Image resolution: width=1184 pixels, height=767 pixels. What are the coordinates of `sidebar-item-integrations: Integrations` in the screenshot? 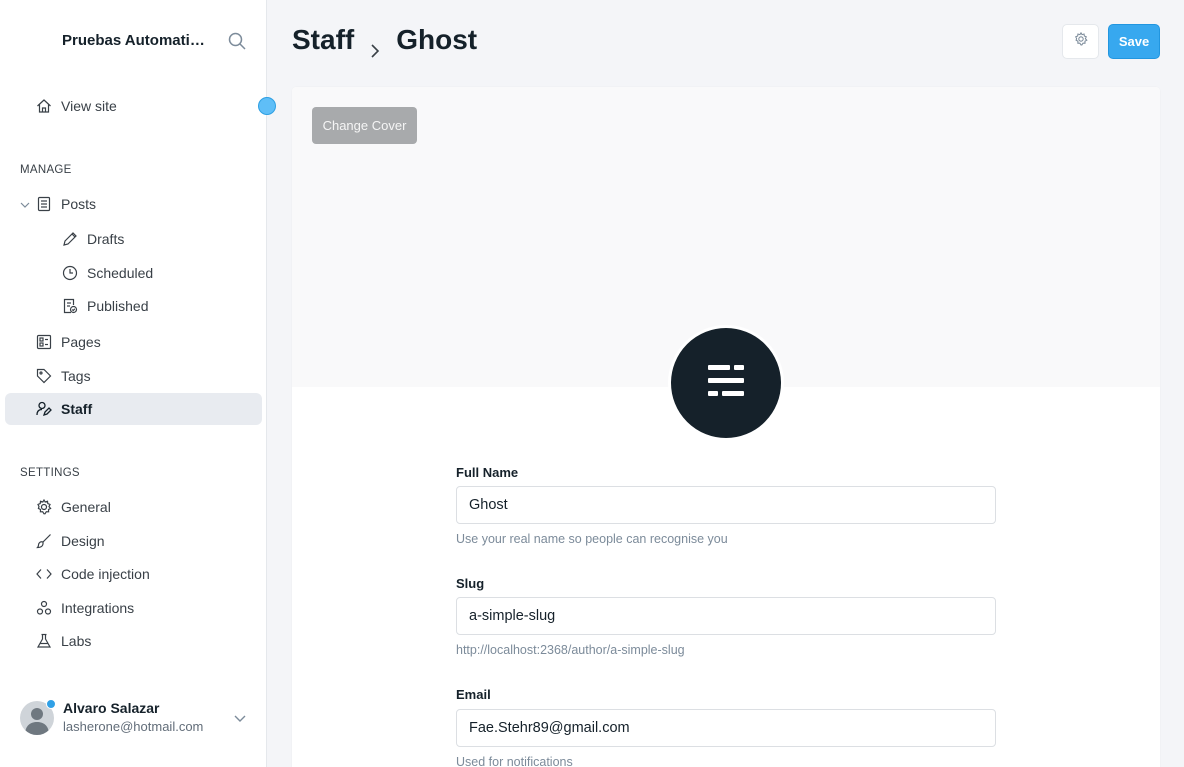 It's located at (133, 608).